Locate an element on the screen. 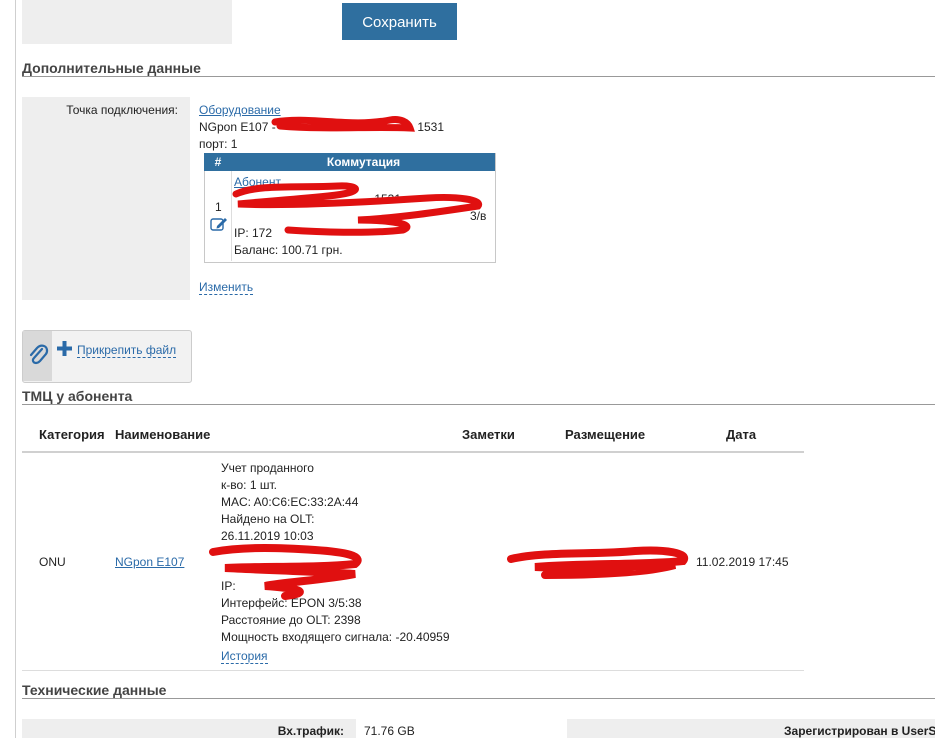  in-traffic-value: 71.76 GB is located at coordinates (389, 731).